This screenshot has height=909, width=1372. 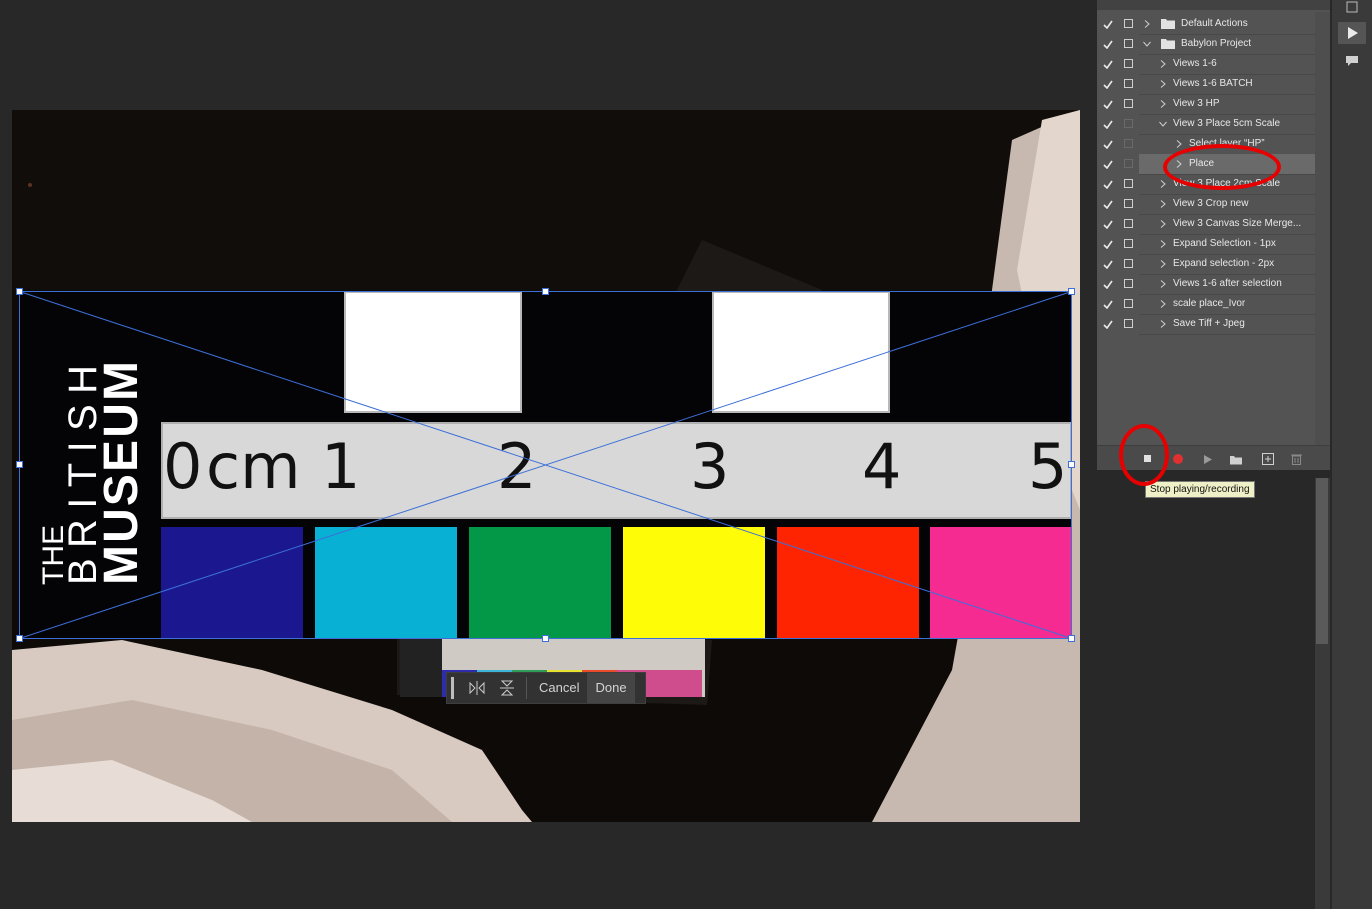 I want to click on action-list-item: View 3 Crop new, so click(x=1206, y=204).